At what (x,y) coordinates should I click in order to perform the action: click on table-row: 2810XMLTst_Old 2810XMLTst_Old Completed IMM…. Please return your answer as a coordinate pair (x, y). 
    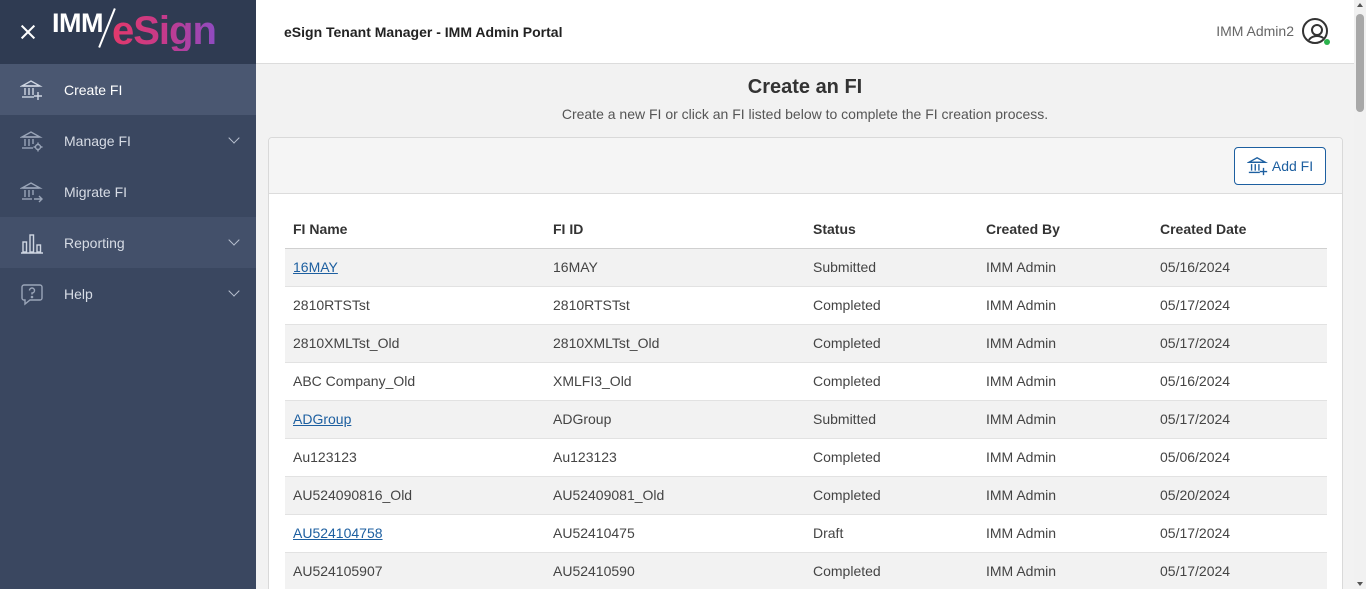
    Looking at the image, I should click on (806, 343).